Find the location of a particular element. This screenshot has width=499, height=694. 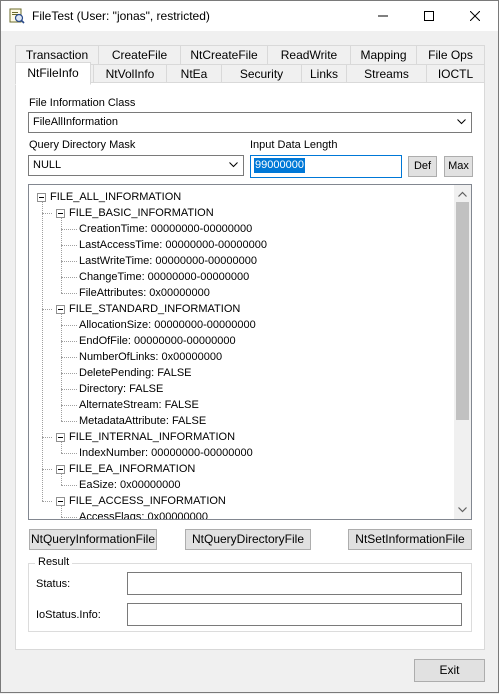

tab-readwrite: ReadWrite is located at coordinates (309, 55).